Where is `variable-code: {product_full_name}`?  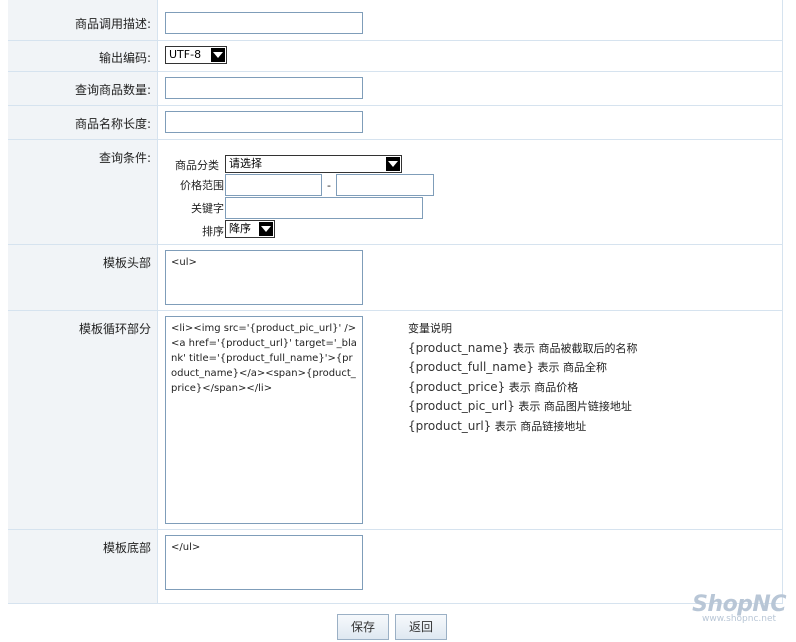 variable-code: {product_full_name} is located at coordinates (471, 367).